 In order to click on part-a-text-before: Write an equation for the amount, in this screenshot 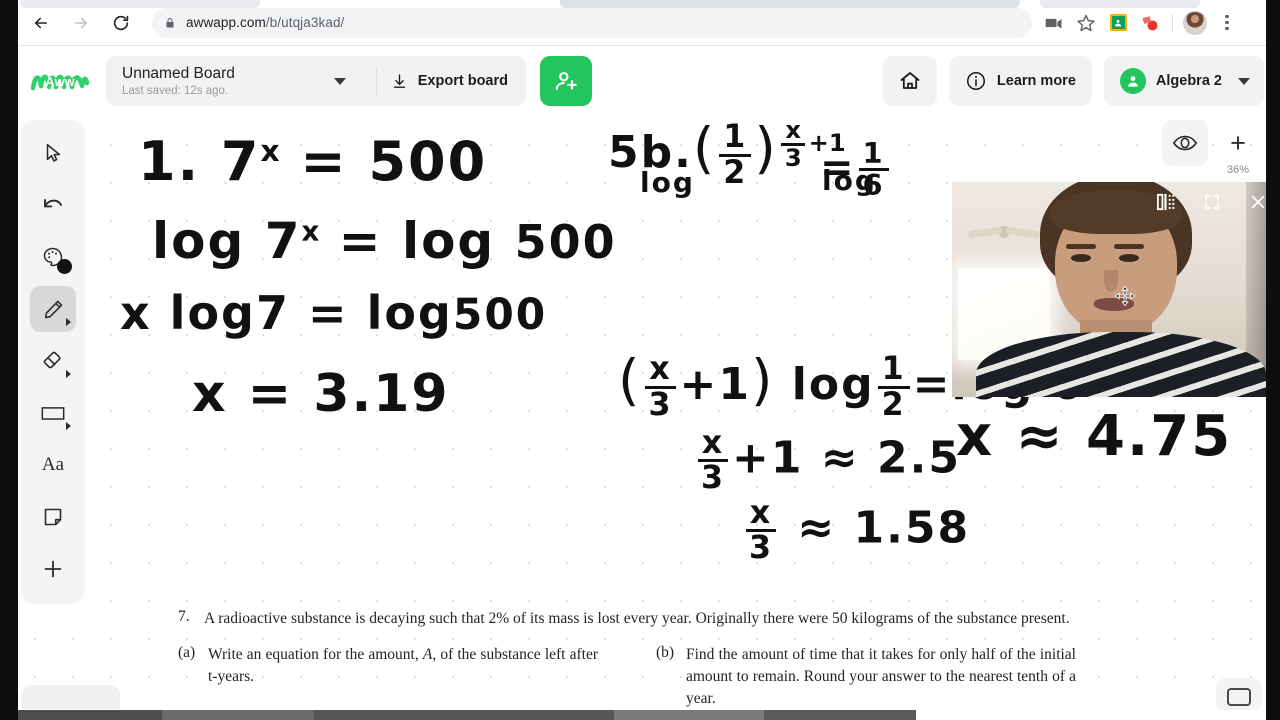, I will do `click(315, 654)`.